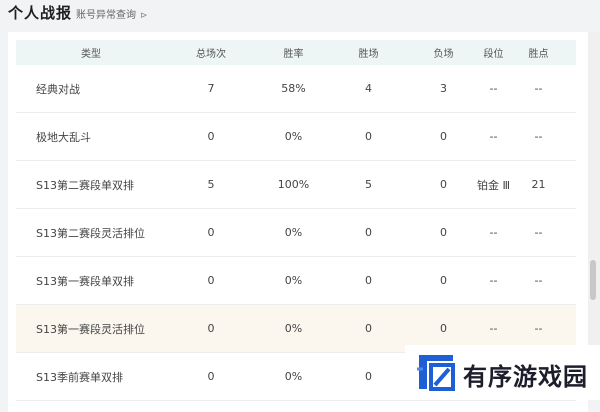 Image resolution: width=600 pixels, height=412 pixels. What do you see at coordinates (211, 54) in the screenshot?
I see `column-header-total: 总场次` at bounding box center [211, 54].